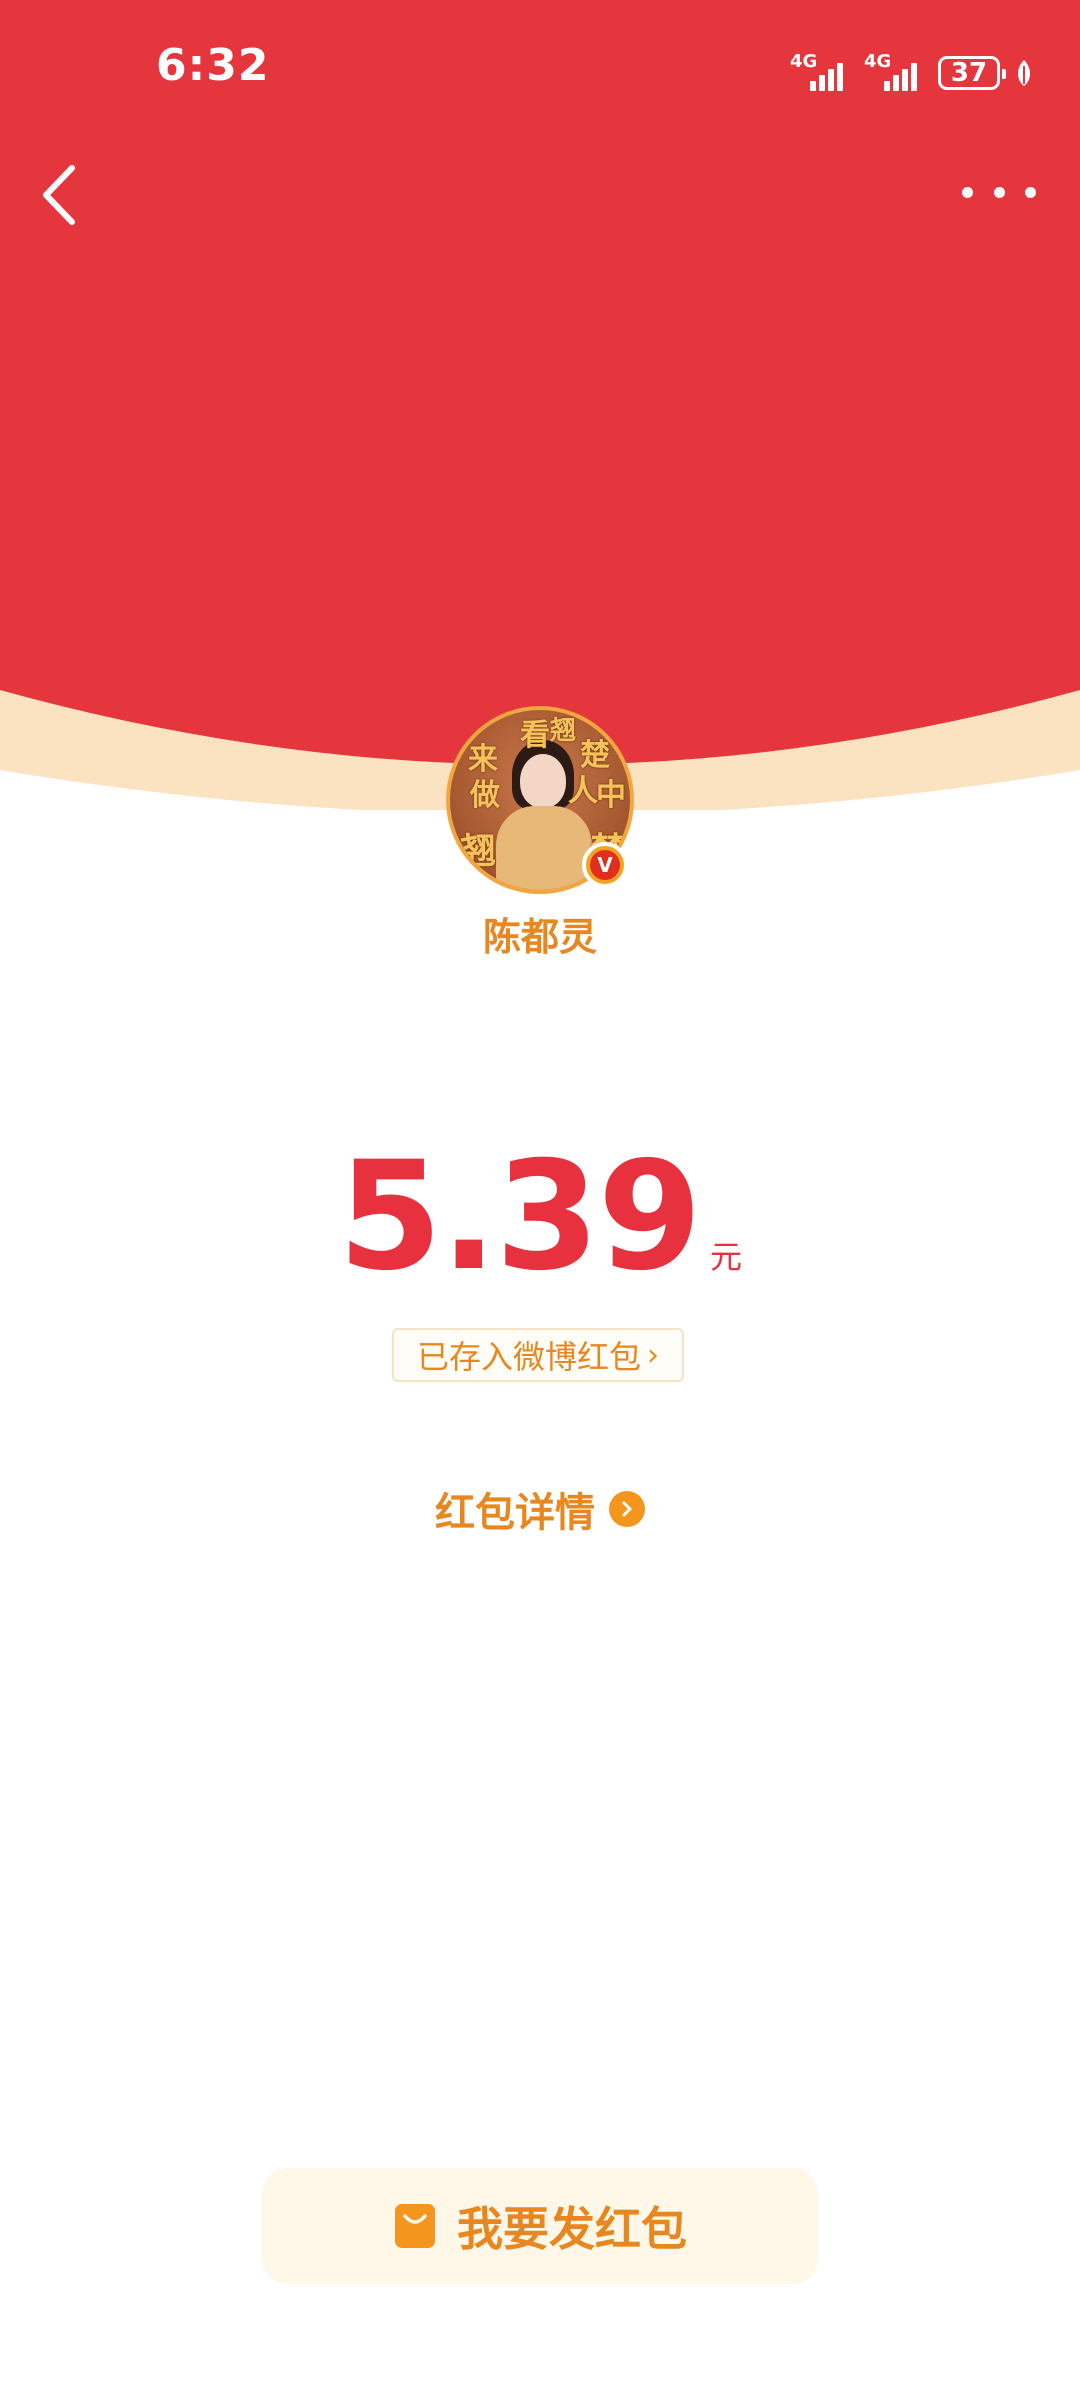 The image size is (1080, 2400). I want to click on red-packet-detail-label: 红包详情, so click(515, 1513).